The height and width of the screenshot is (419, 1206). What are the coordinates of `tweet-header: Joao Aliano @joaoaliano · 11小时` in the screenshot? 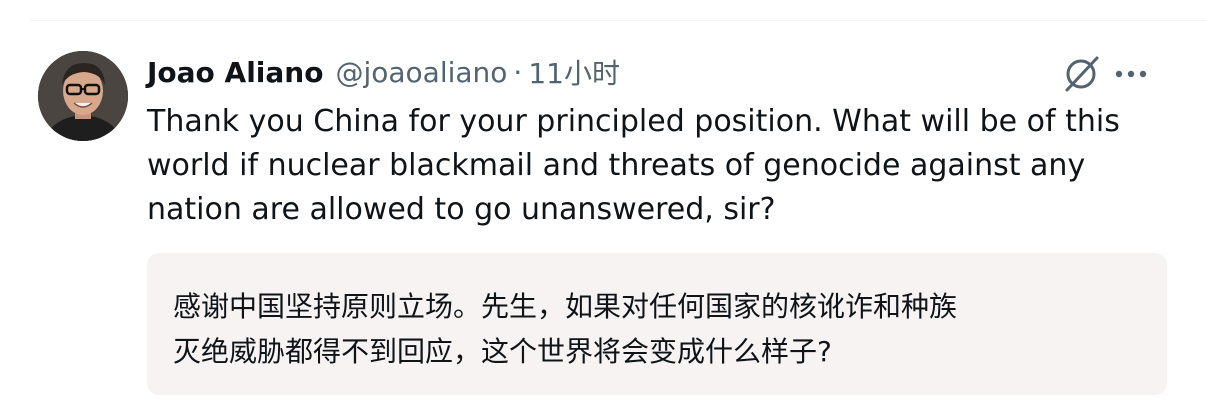 It's located at (383, 72).